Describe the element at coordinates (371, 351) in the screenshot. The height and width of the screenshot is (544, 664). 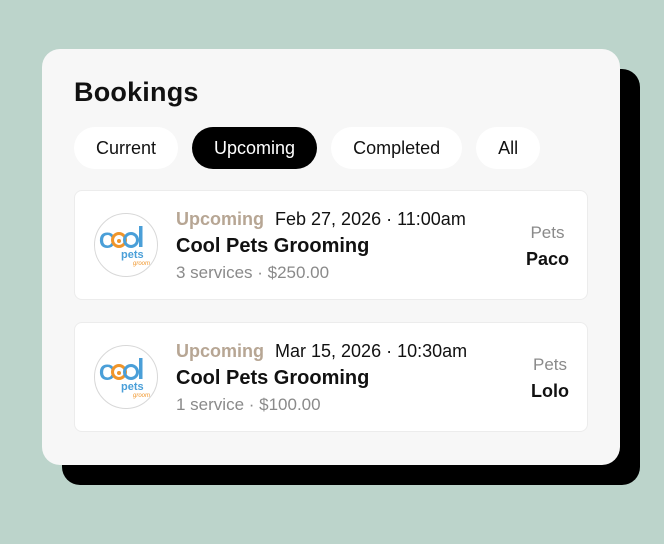
I see `booking-datetime: Mar 15, 2026 · 10:30am` at that location.